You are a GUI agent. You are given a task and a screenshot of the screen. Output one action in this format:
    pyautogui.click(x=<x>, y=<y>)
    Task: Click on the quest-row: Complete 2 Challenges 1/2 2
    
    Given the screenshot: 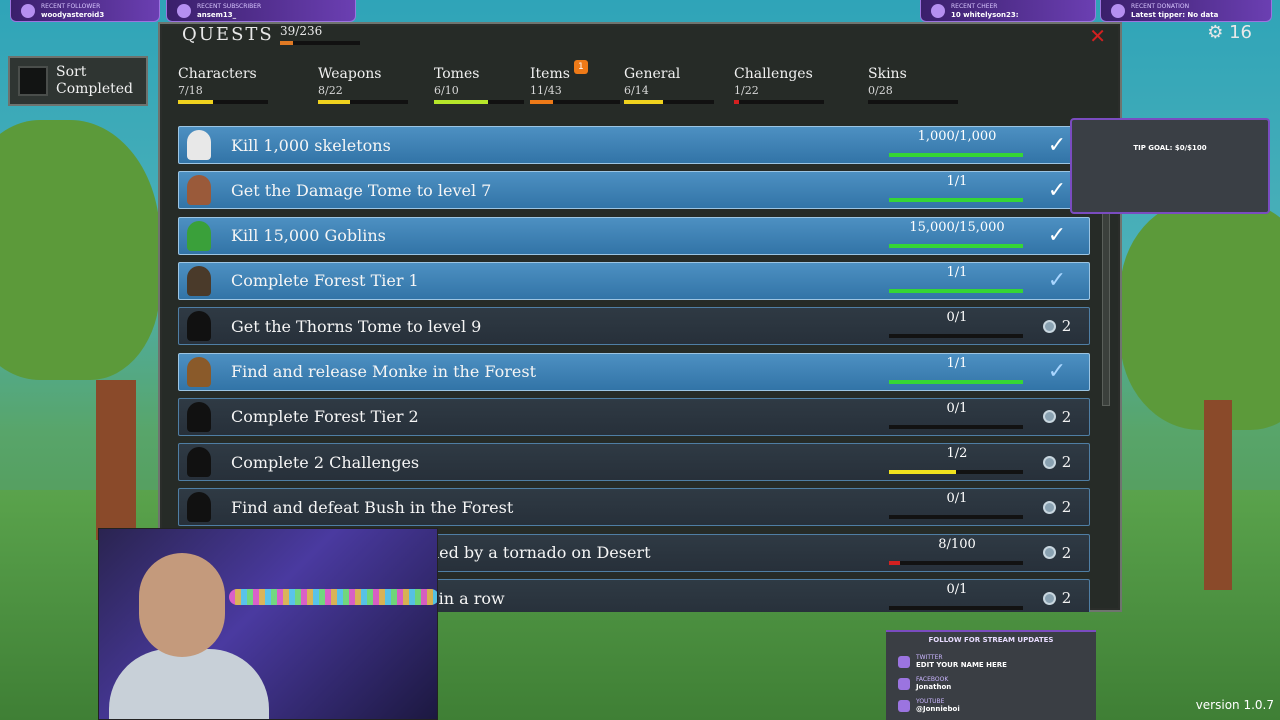 What is the action you would take?
    pyautogui.click(x=634, y=462)
    